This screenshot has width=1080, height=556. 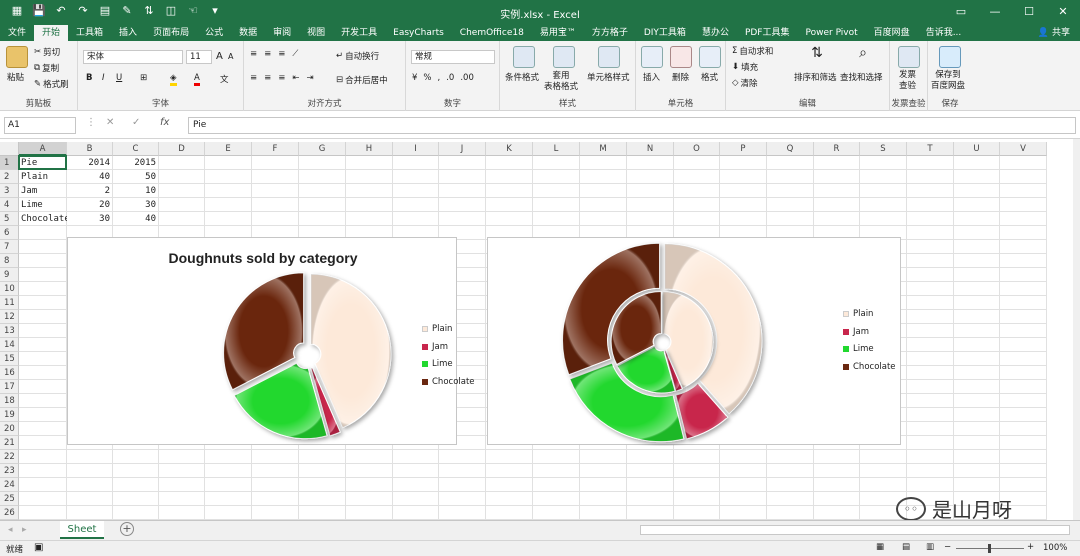 I want to click on row-header: 3, so click(x=9, y=191).